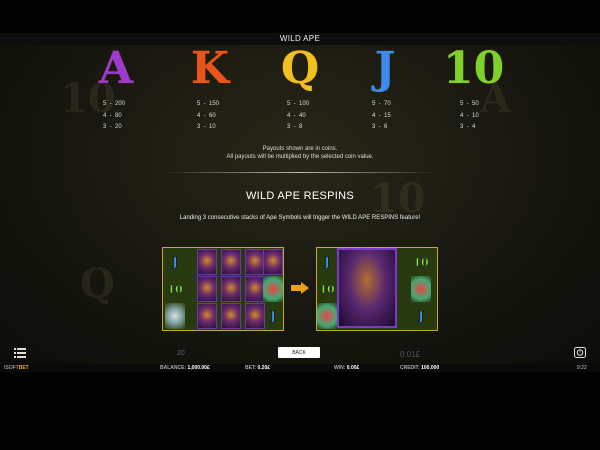  What do you see at coordinates (173, 368) in the screenshot?
I see `balance-label: BALANCE:` at bounding box center [173, 368].